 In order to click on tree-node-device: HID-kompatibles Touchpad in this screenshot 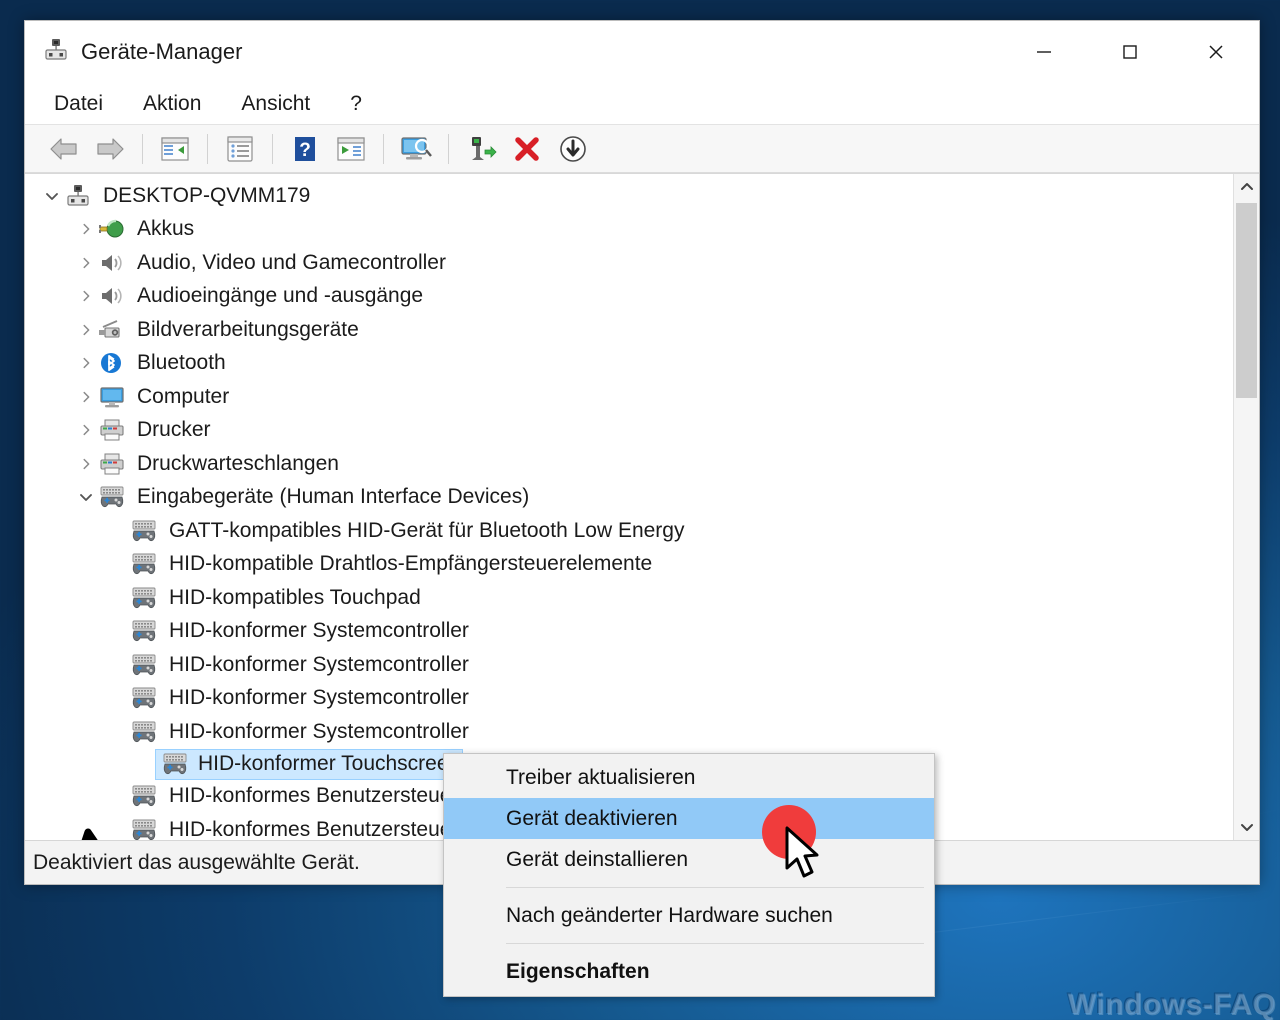, I will do `click(629, 598)`.